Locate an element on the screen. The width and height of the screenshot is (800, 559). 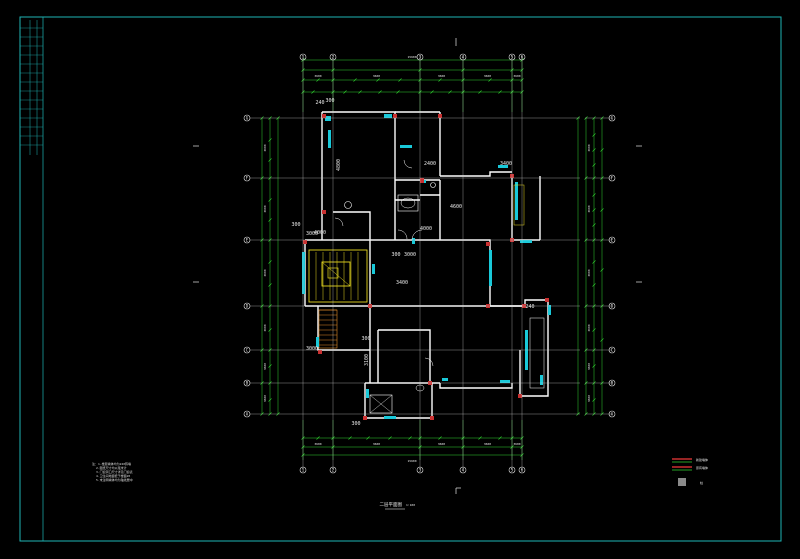
legend-label: 新建墙体 is located at coordinates (702, 459).